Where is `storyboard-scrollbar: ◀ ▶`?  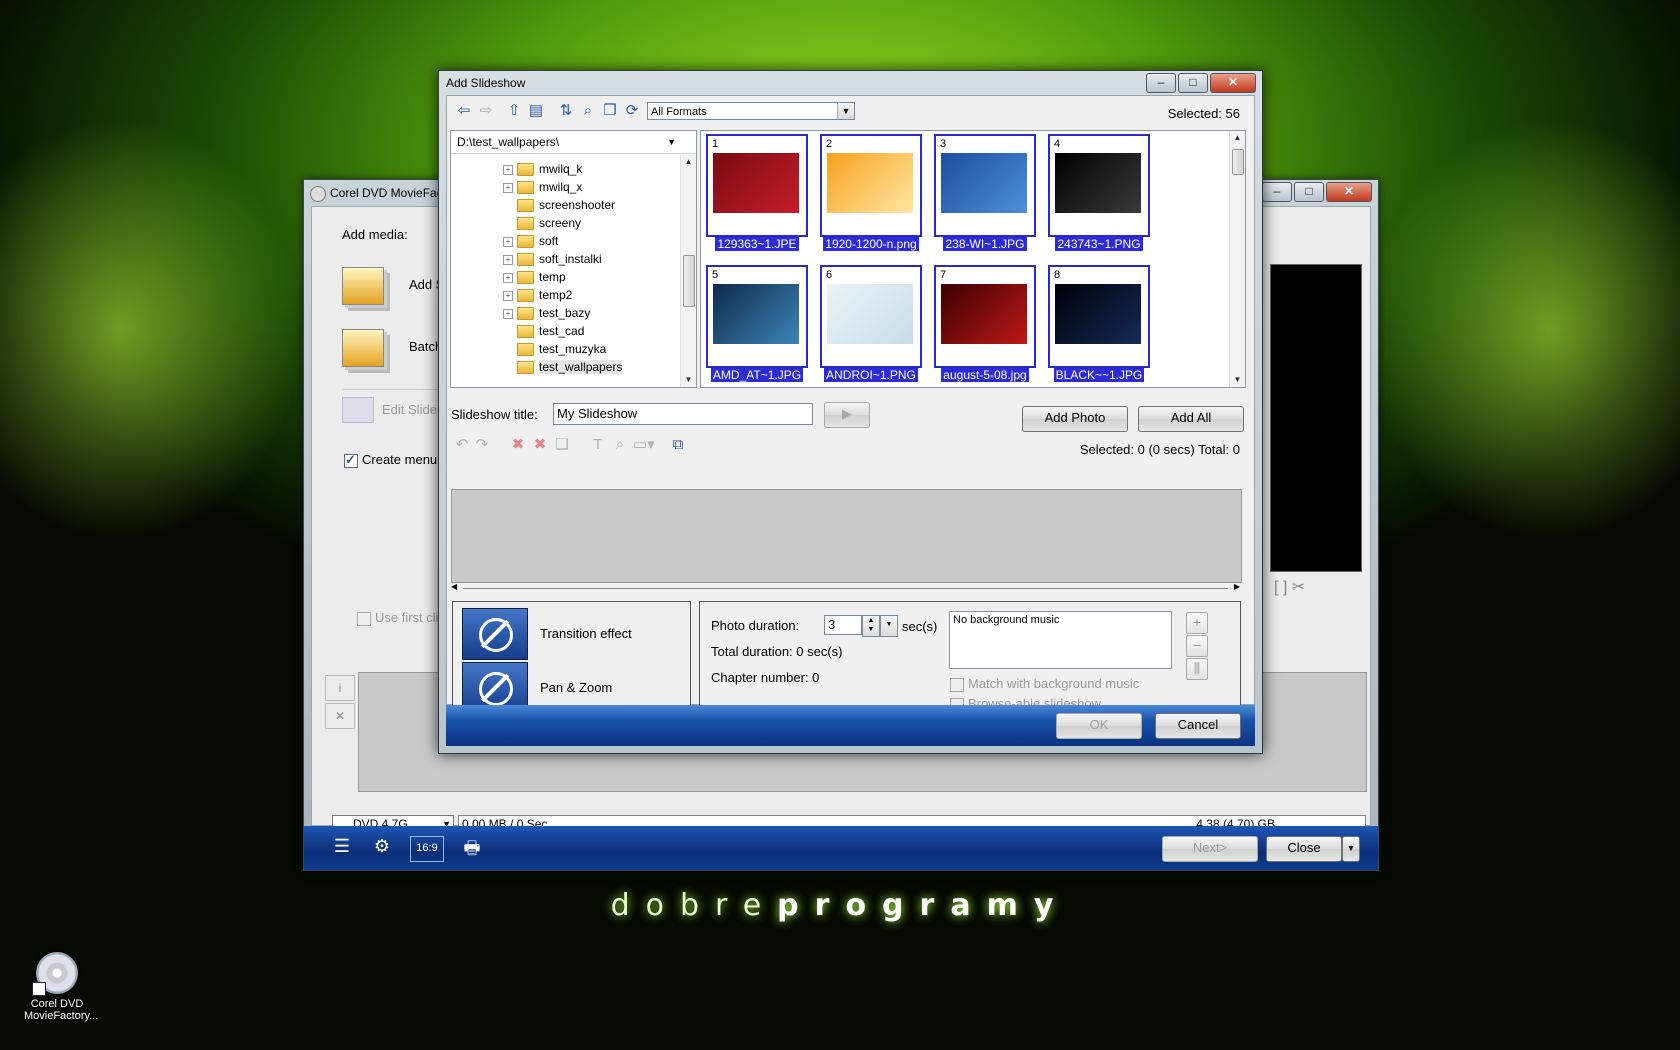 storyboard-scrollbar: ◀ ▶ is located at coordinates (845, 588).